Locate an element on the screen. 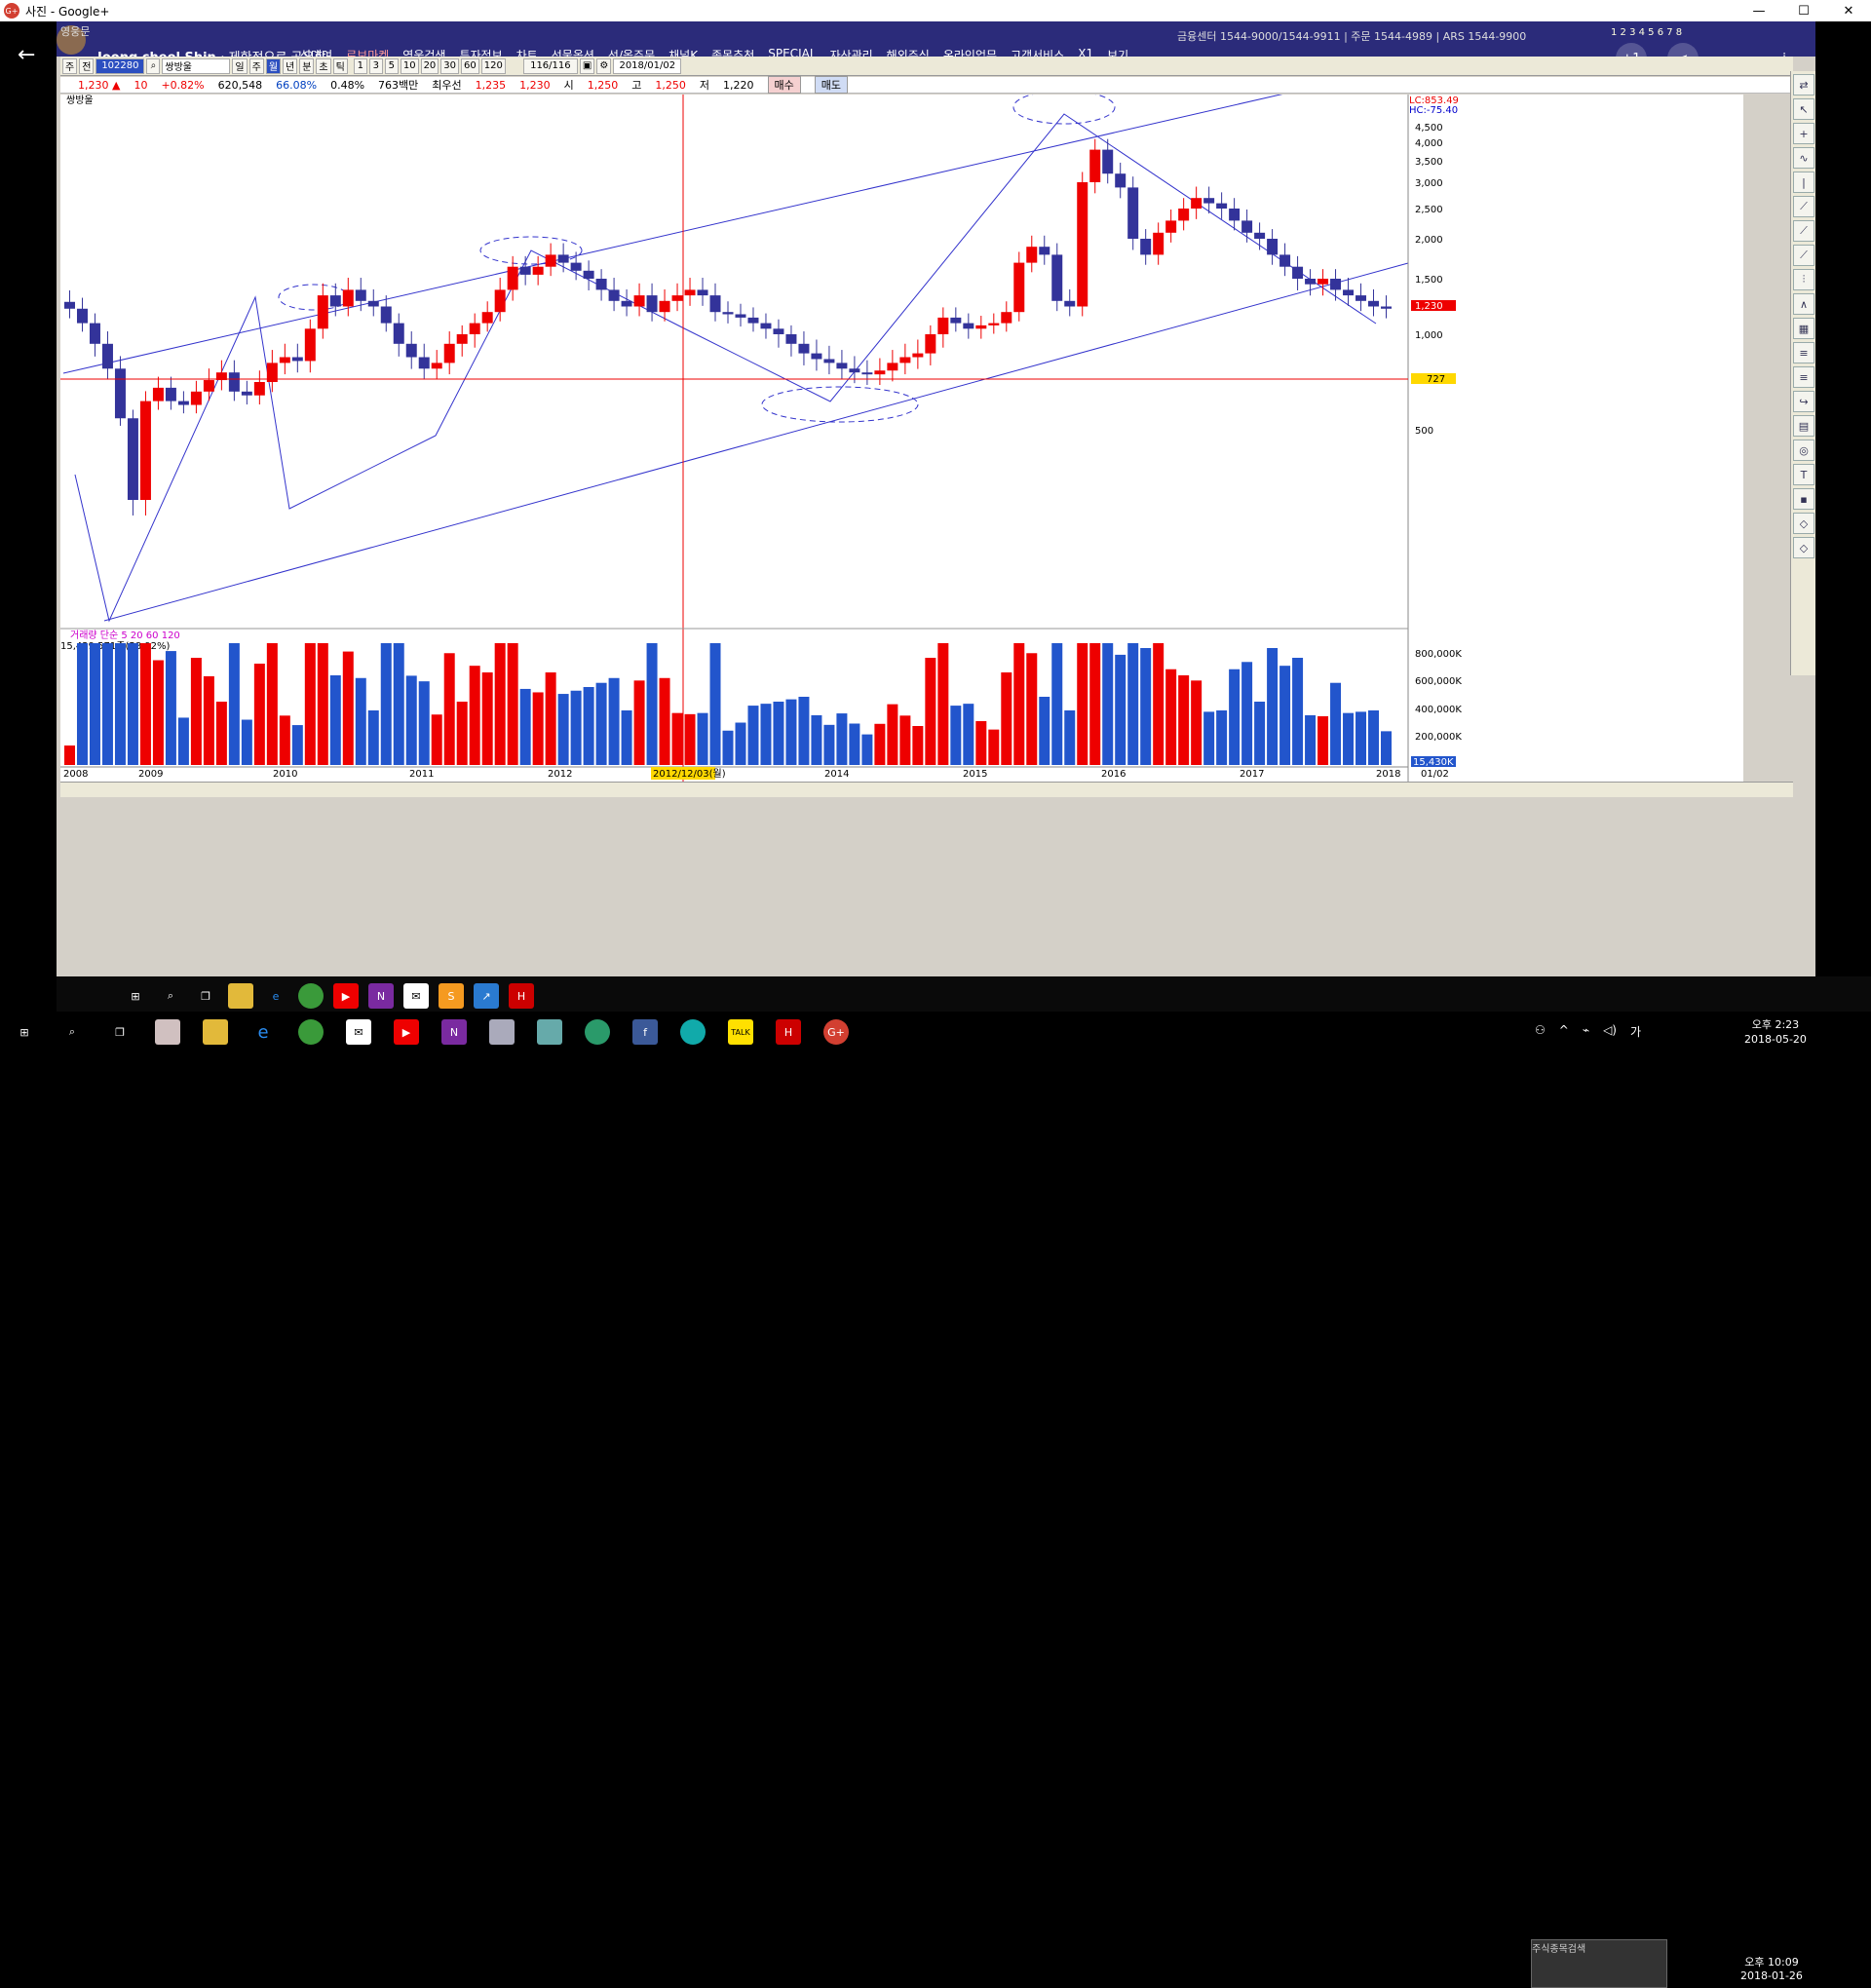 Image resolution: width=1871 pixels, height=1988 pixels. stock-search-popup: 주식종목검색 is located at coordinates (1599, 1963).